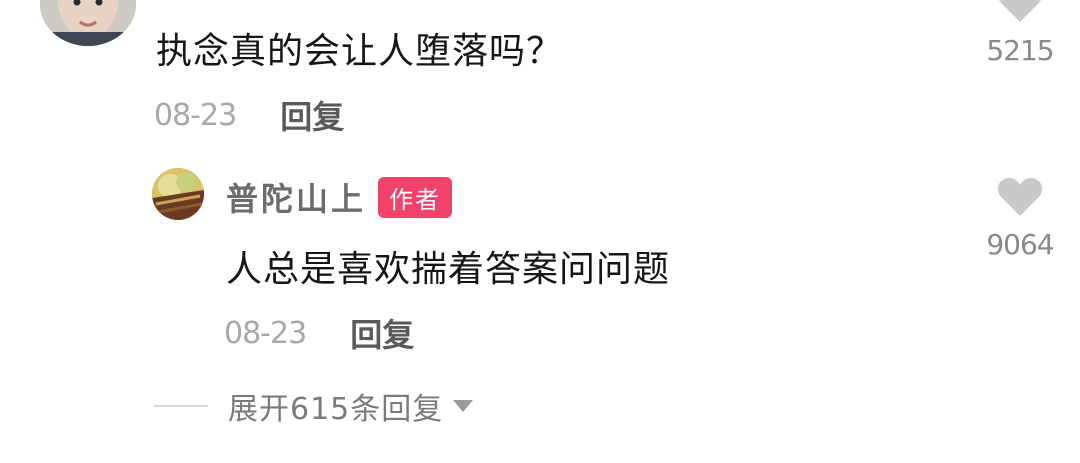 This screenshot has width=1080, height=463. I want to click on expand-replies: 展开615条回复, so click(314, 406).